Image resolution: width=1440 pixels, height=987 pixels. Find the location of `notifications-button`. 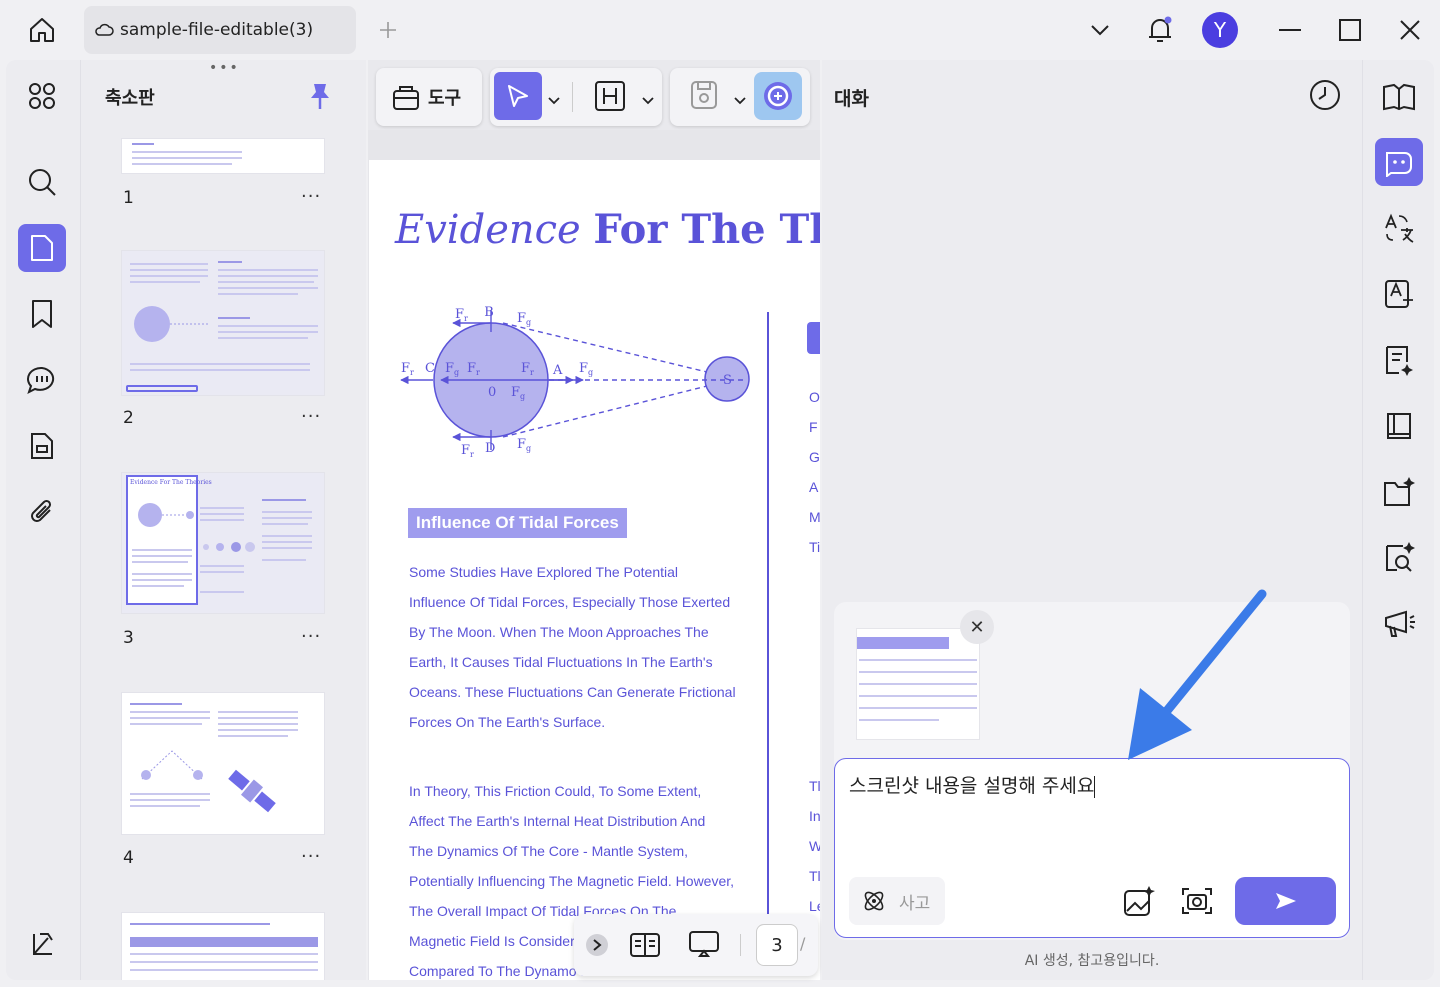

notifications-button is located at coordinates (1160, 30).